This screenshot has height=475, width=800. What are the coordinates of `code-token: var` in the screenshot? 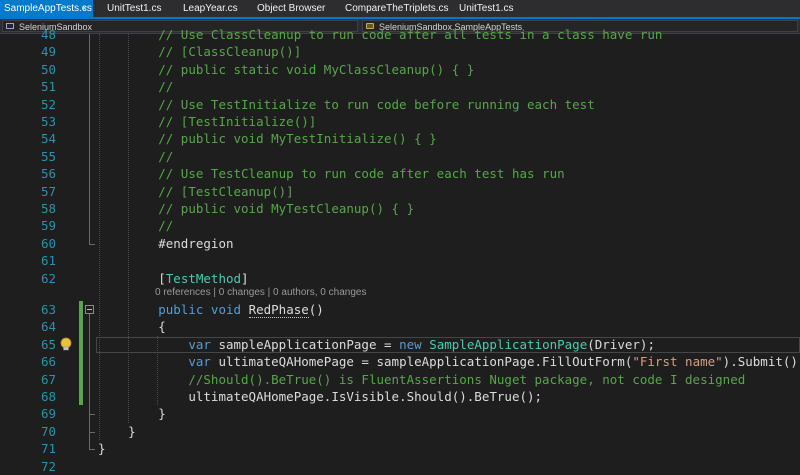 It's located at (199, 362).